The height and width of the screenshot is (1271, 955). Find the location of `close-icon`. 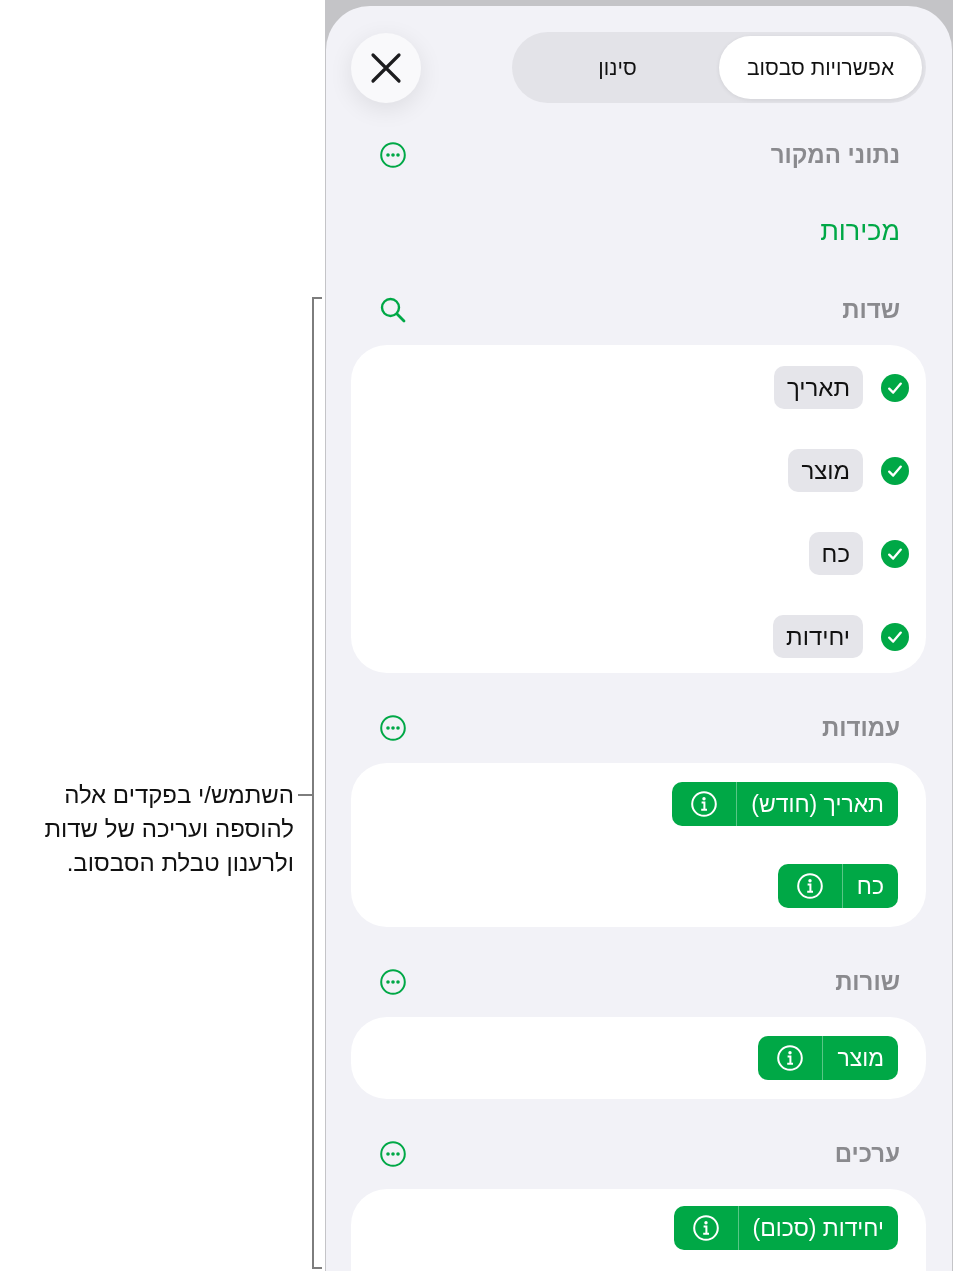

close-icon is located at coordinates (386, 67).